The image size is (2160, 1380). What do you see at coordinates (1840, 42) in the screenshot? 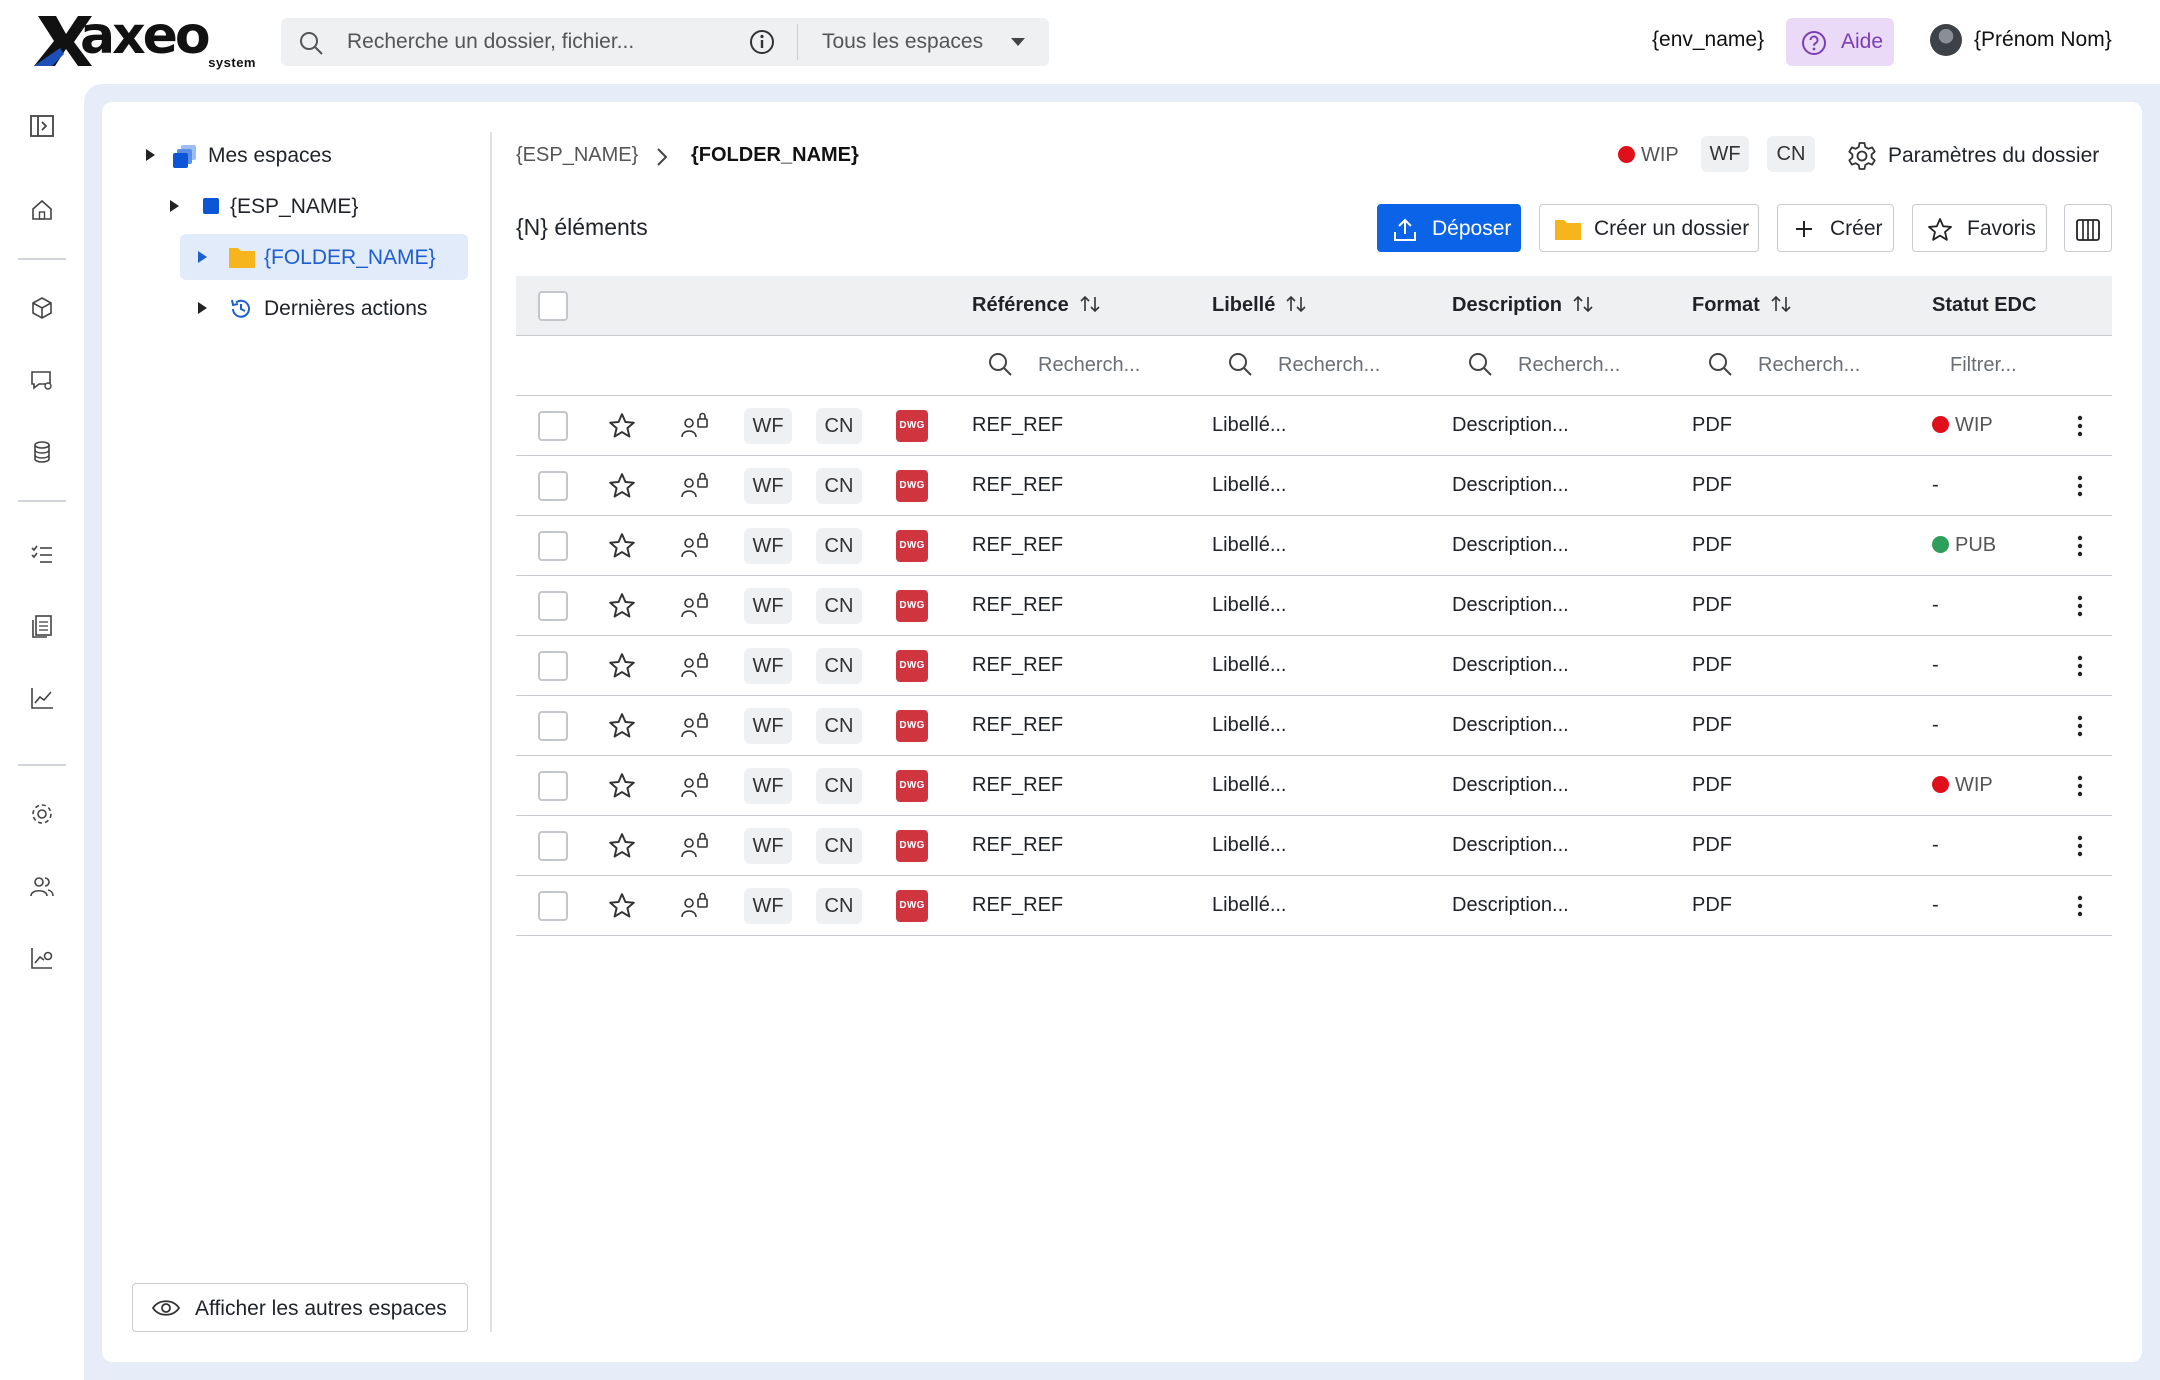
I see `help-button: Aide` at bounding box center [1840, 42].